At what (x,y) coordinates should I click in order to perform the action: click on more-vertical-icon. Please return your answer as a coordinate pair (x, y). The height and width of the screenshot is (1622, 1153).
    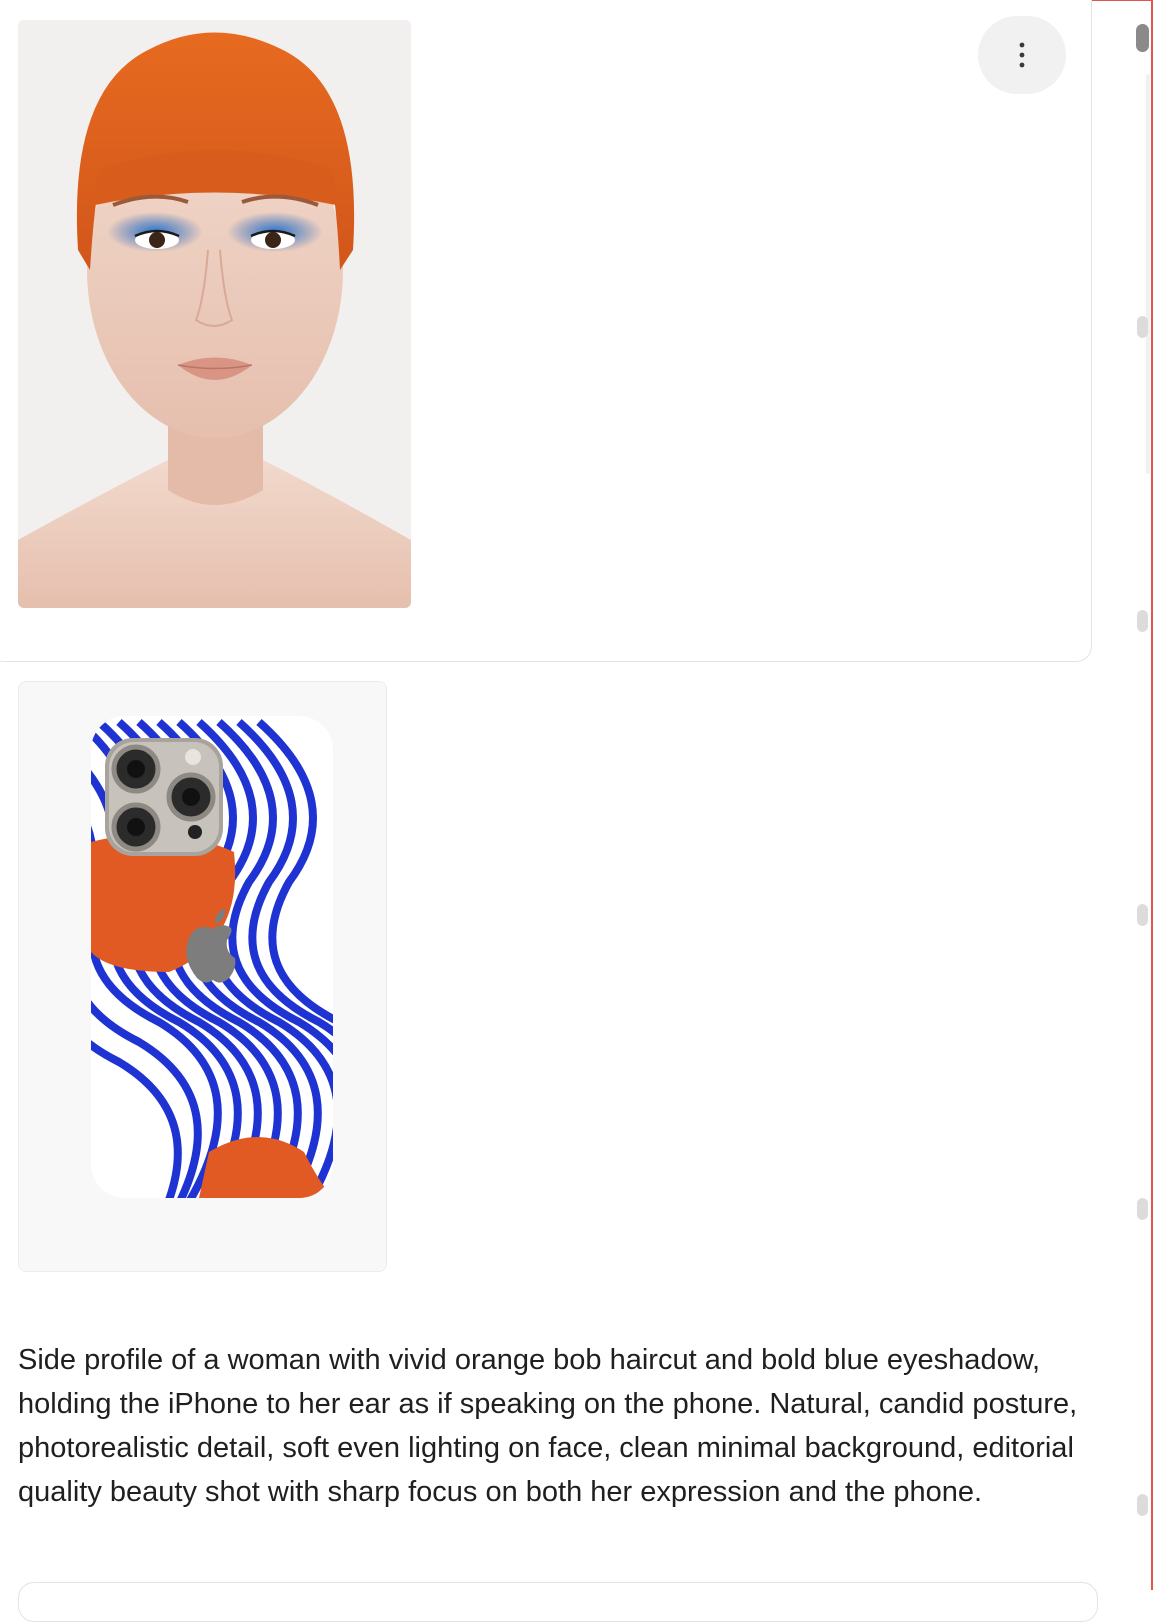
    Looking at the image, I should click on (1022, 55).